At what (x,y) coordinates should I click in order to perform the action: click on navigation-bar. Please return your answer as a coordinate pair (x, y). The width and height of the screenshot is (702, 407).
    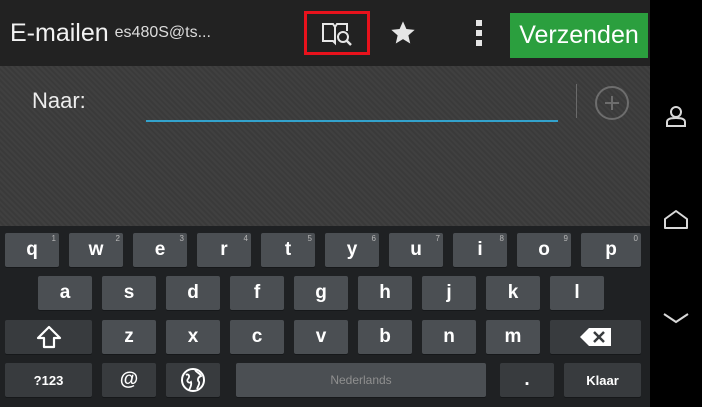
    Looking at the image, I should click on (676, 203).